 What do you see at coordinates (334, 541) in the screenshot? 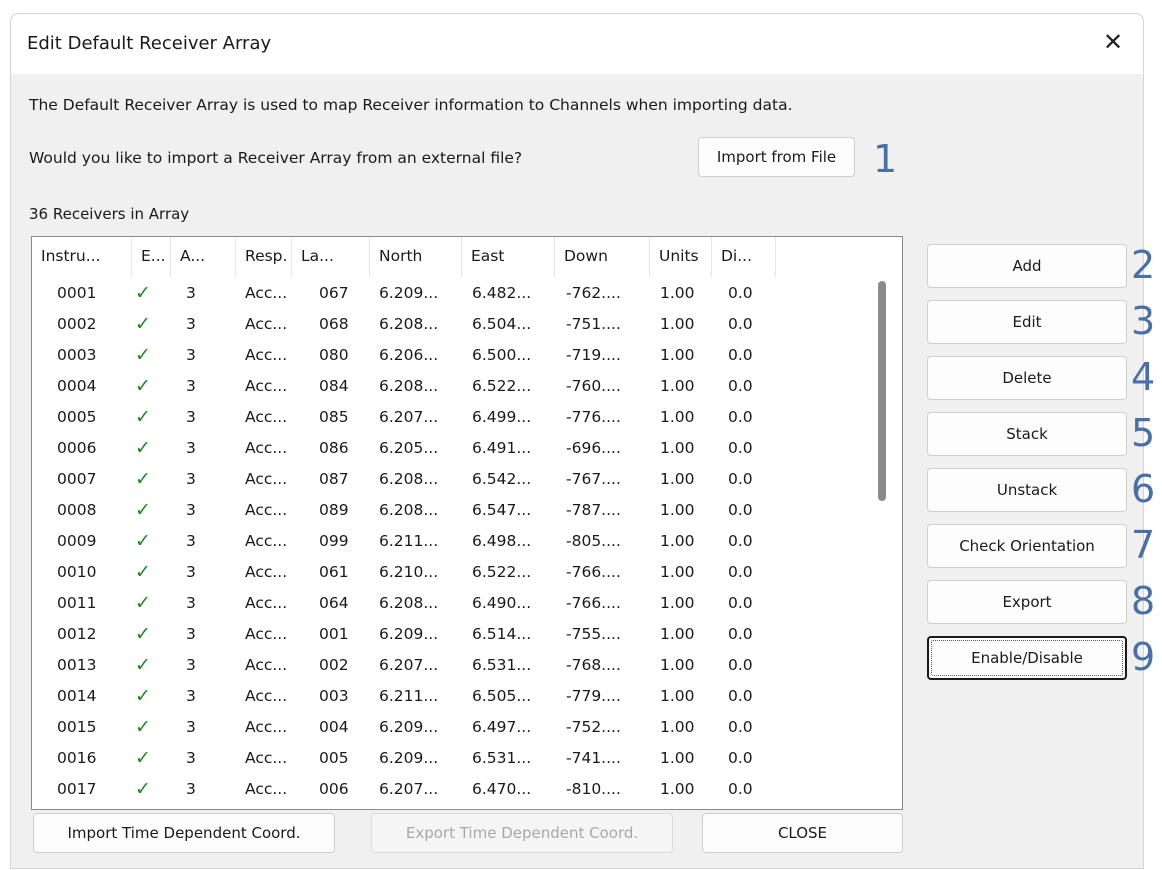
I see `table-cell: 099` at bounding box center [334, 541].